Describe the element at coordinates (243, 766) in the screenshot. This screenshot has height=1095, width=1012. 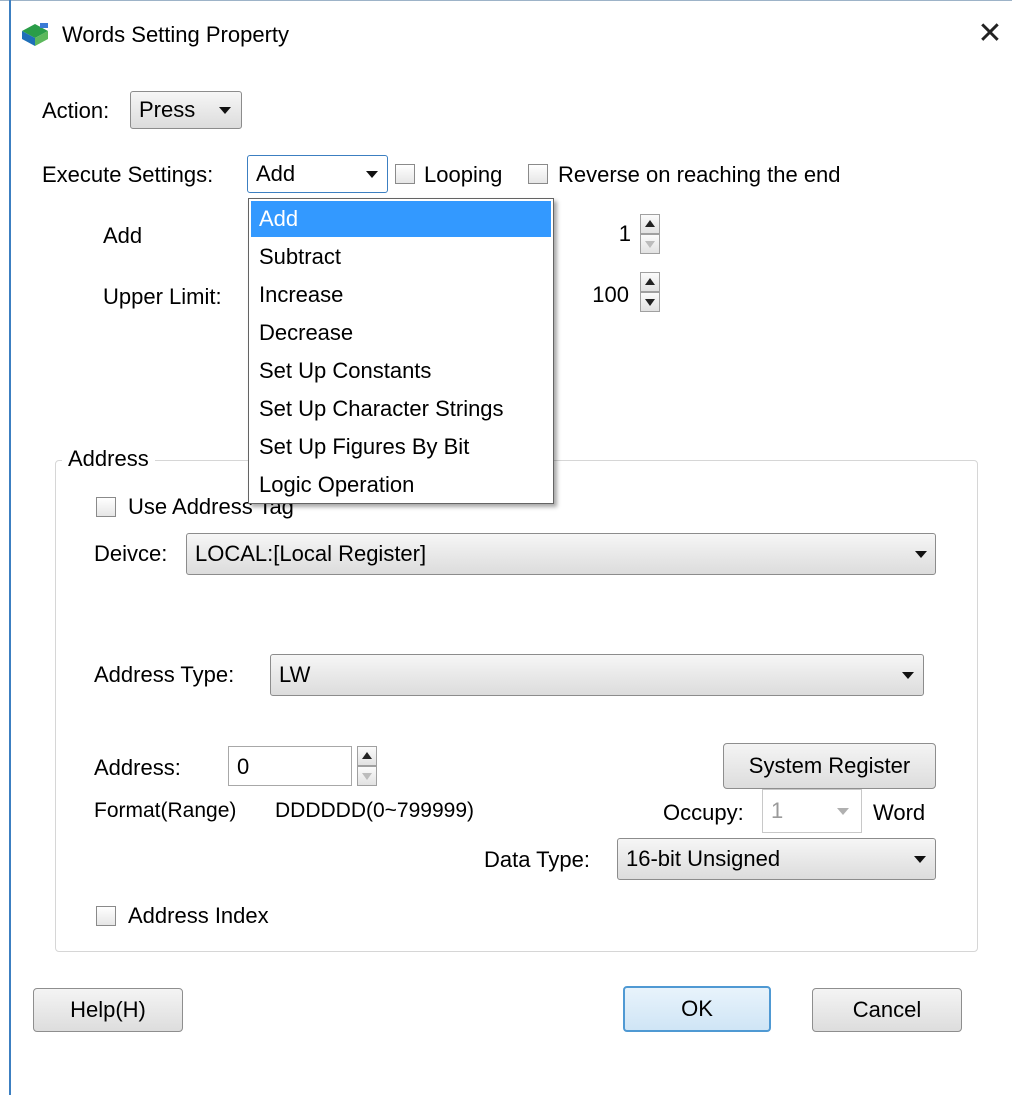
I see `address-value: 0` at that location.